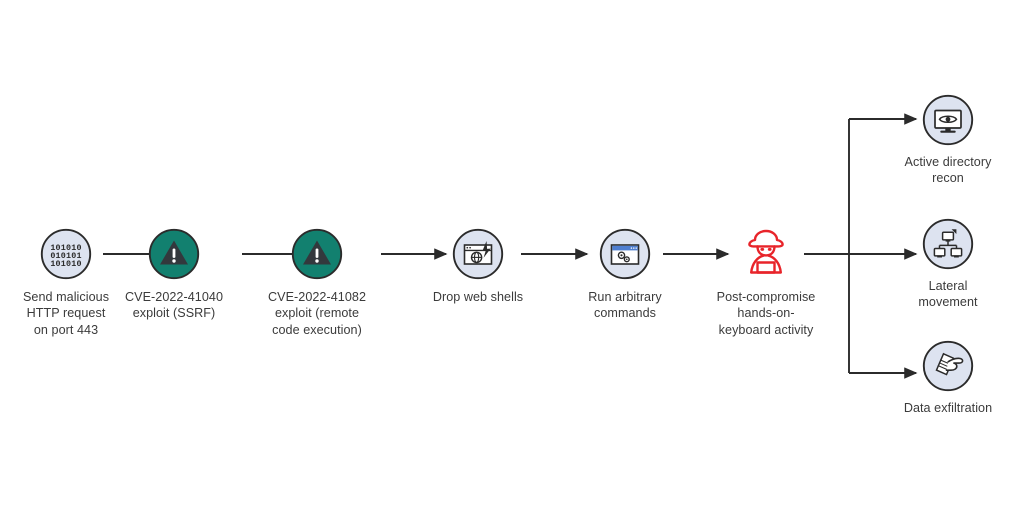  What do you see at coordinates (65, 264) in the screenshot?
I see `svg-text: 101010` at bounding box center [65, 264].